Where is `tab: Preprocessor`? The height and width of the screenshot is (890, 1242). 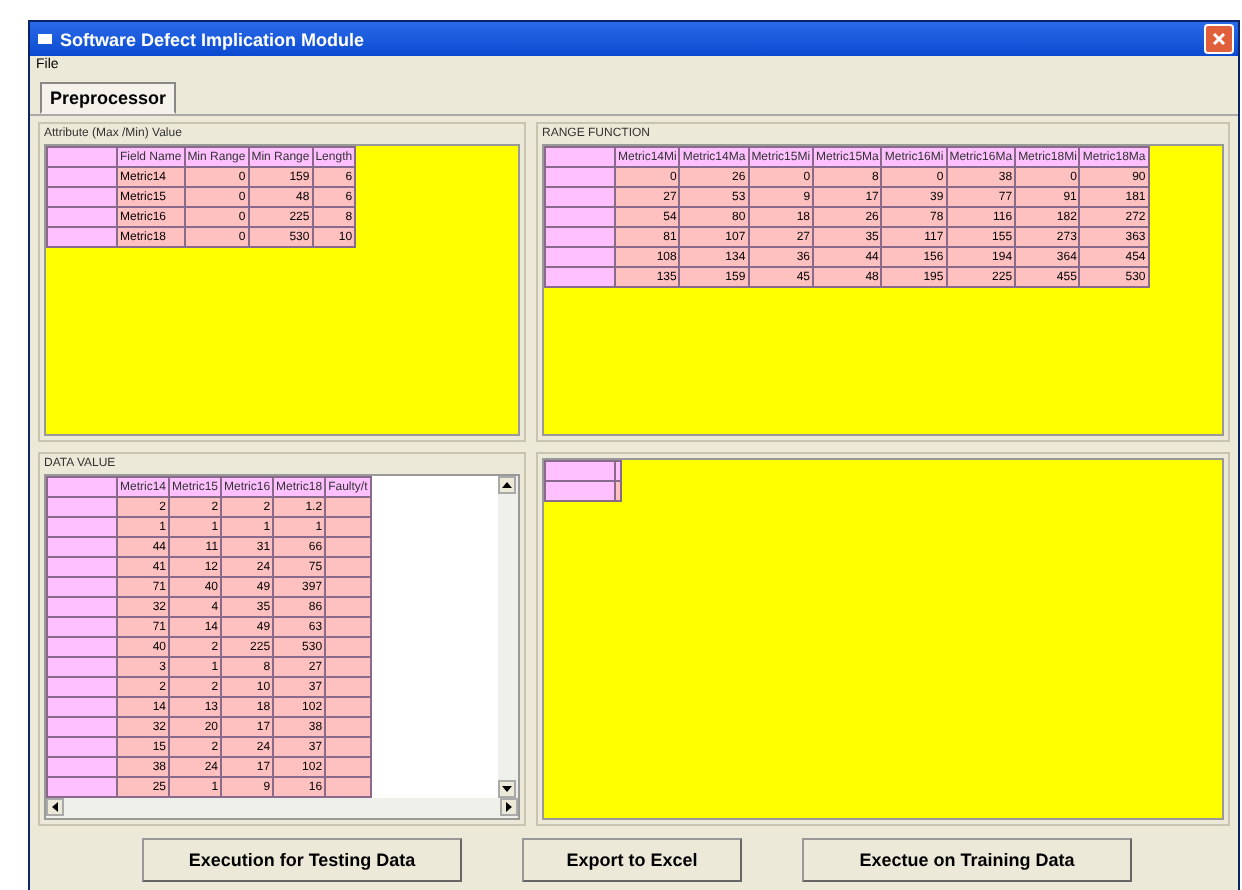
tab: Preprocessor is located at coordinates (108, 98).